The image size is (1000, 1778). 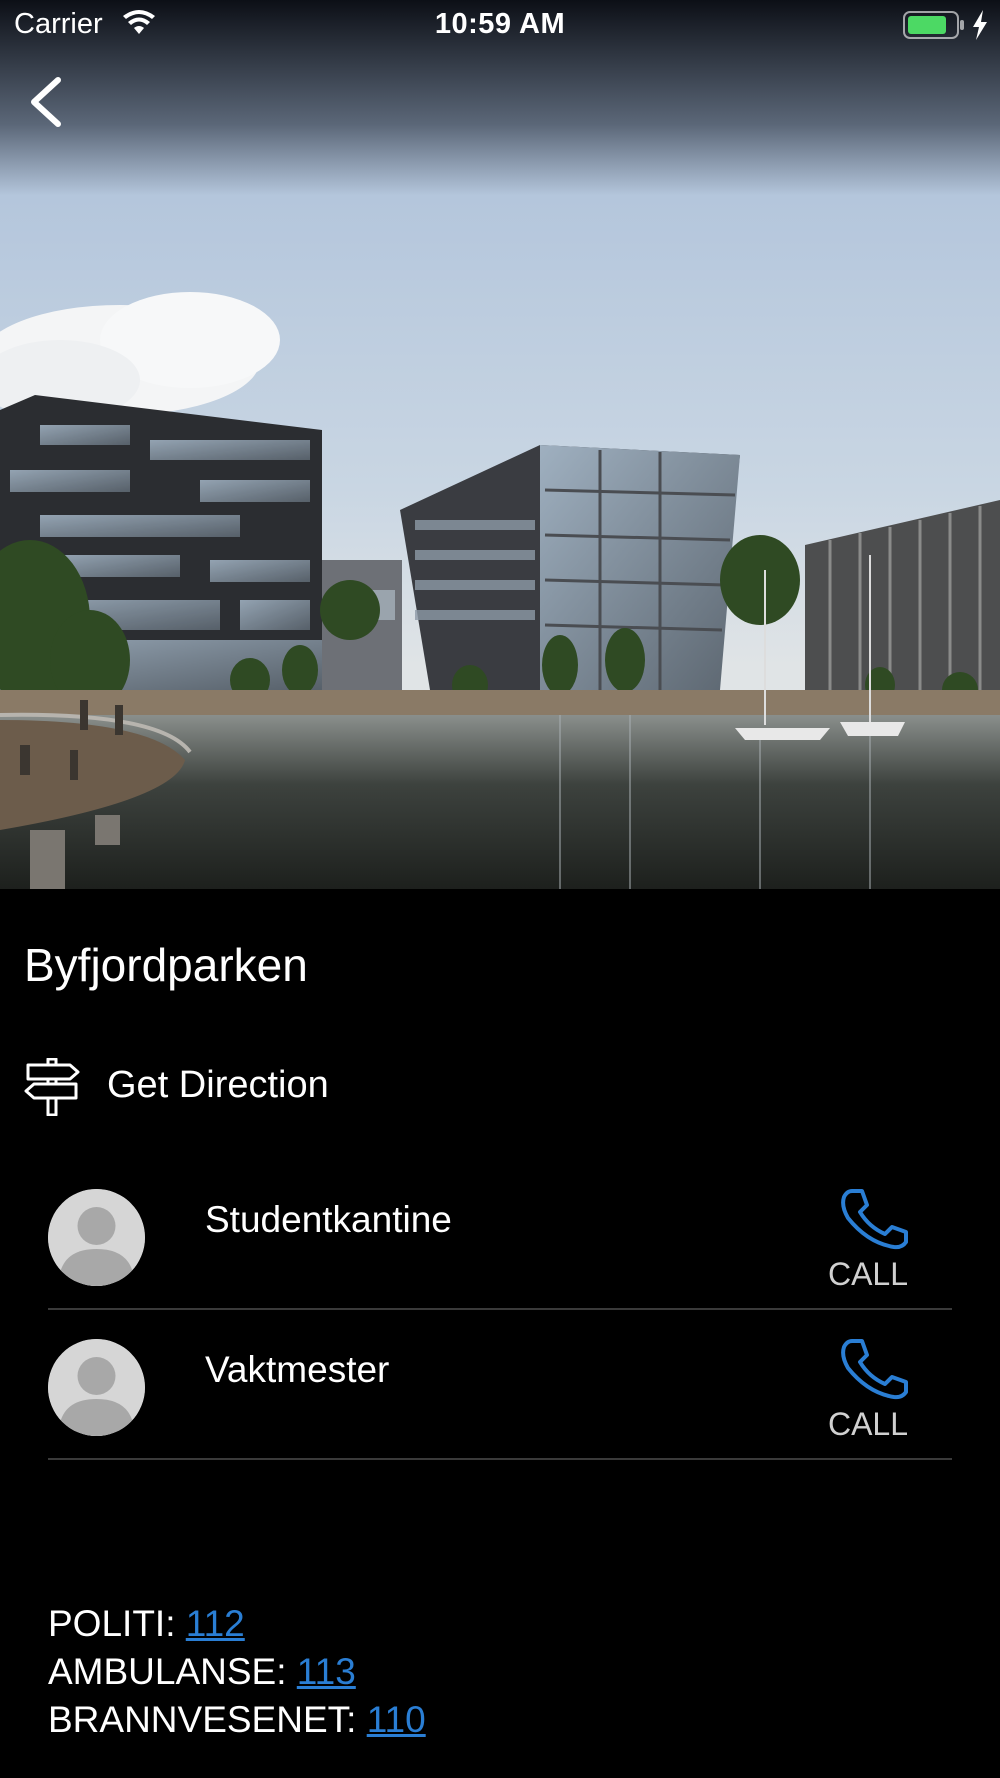 What do you see at coordinates (328, 1219) in the screenshot?
I see `contact-name: Studentkantine` at bounding box center [328, 1219].